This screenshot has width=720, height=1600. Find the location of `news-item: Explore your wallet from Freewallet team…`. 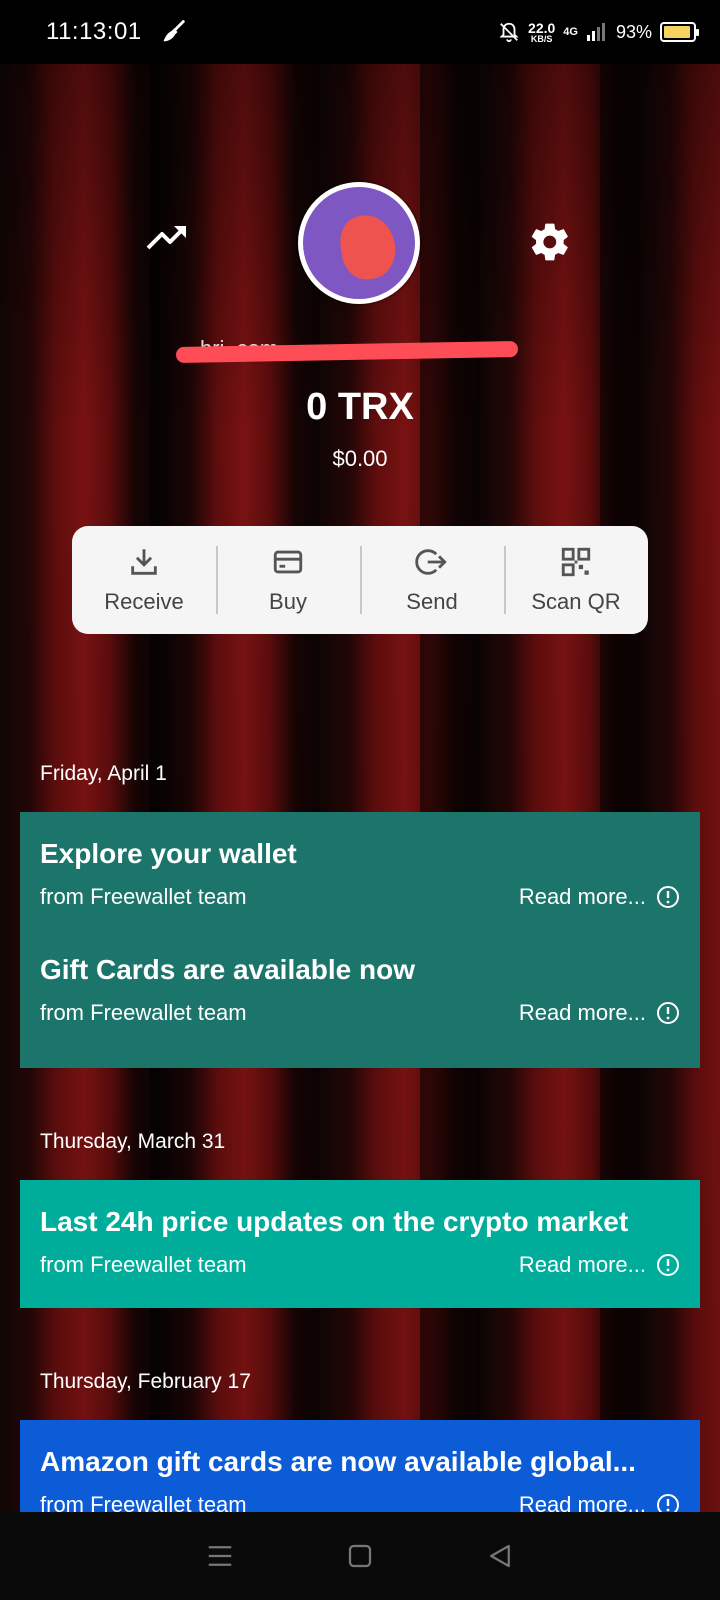

news-item: Explore your wallet from Freewallet team… is located at coordinates (360, 874).